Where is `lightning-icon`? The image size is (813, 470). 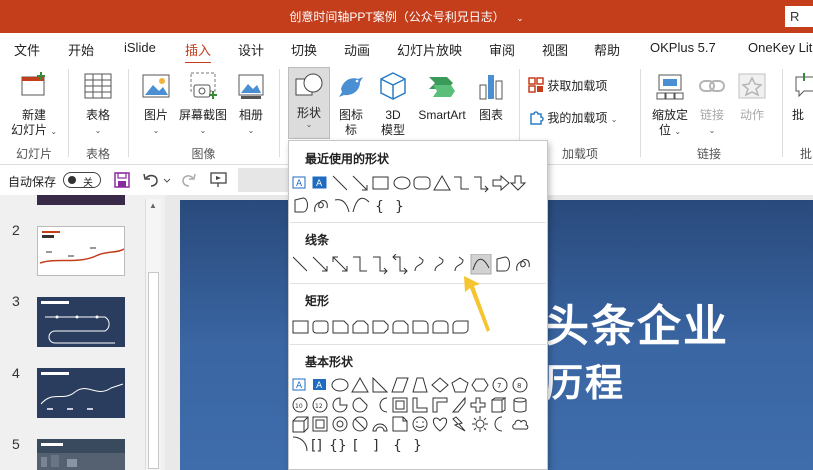 lightning-icon is located at coordinates (459, 424).